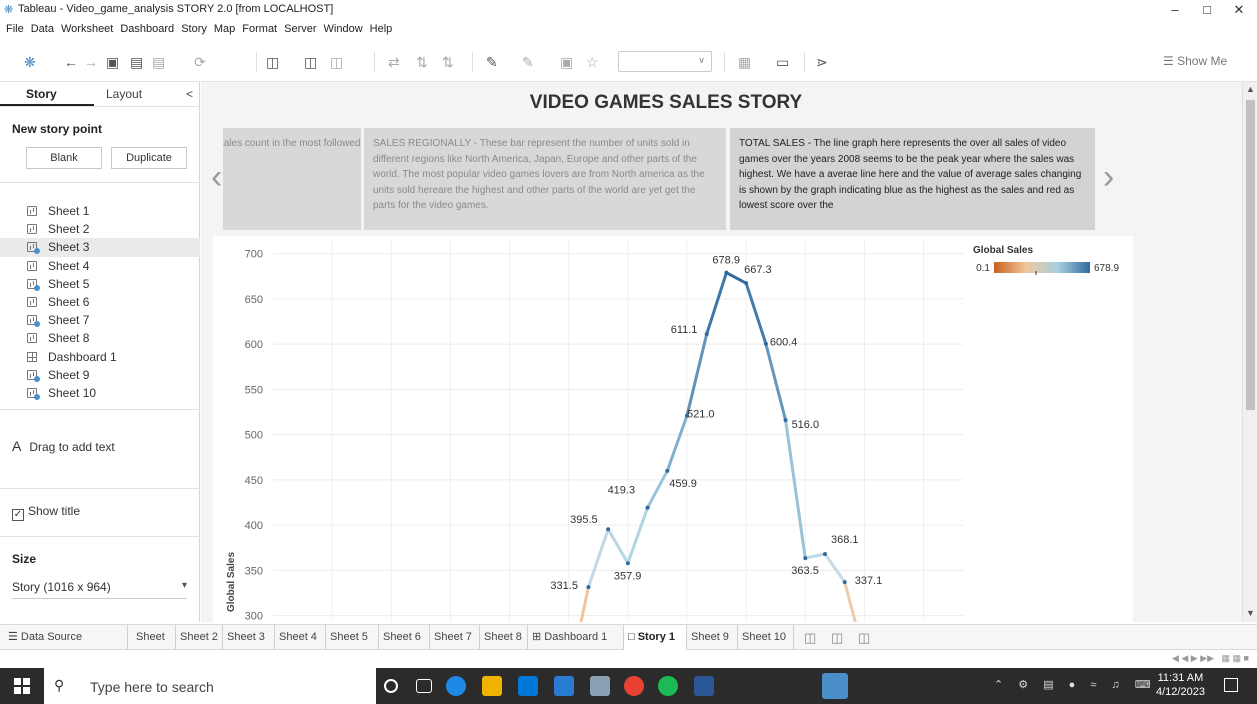 This screenshot has width=1257, height=704. Describe the element at coordinates (112, 393) in the screenshot. I see `sheet-list-item: Sheet 10` at that location.